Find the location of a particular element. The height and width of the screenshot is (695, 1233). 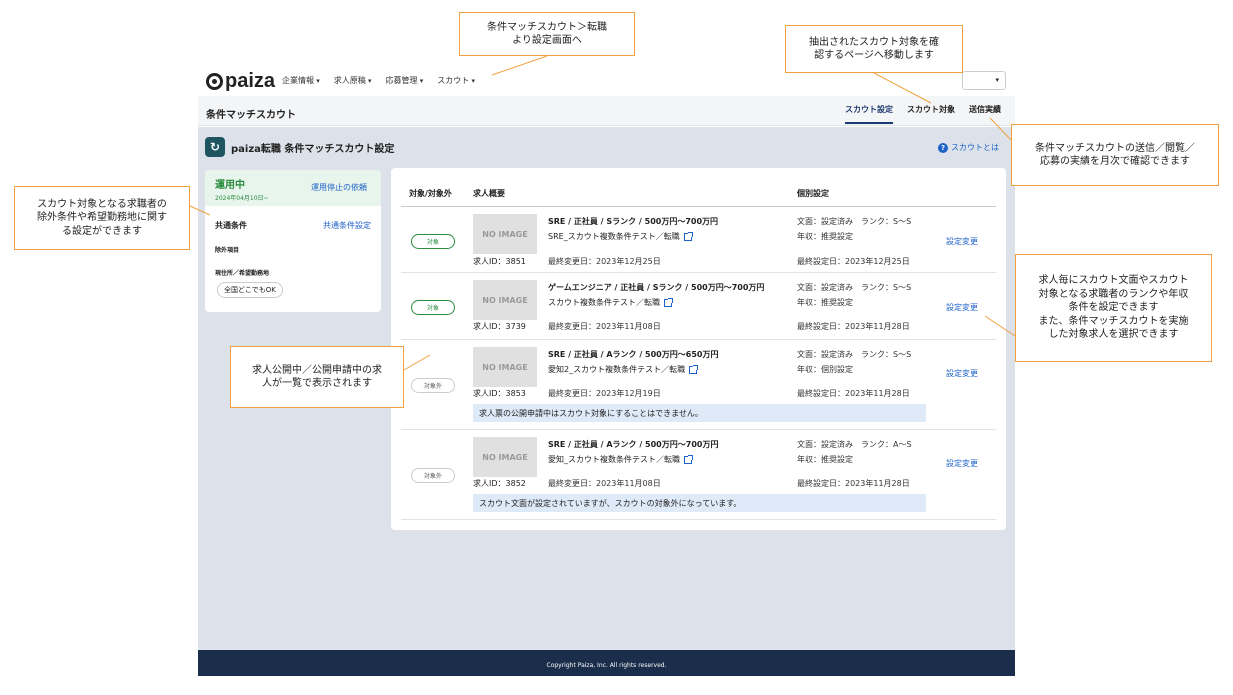

tab-send-results: 送信実績 is located at coordinates (985, 114).